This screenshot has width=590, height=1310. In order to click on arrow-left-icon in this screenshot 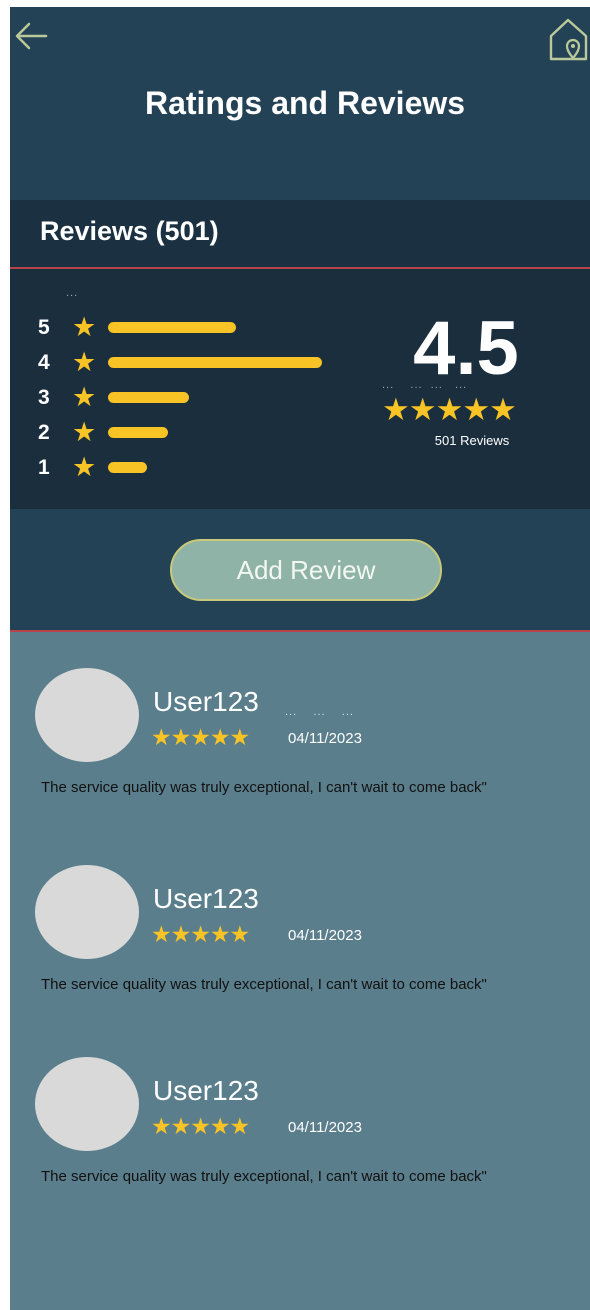, I will do `click(31, 36)`.